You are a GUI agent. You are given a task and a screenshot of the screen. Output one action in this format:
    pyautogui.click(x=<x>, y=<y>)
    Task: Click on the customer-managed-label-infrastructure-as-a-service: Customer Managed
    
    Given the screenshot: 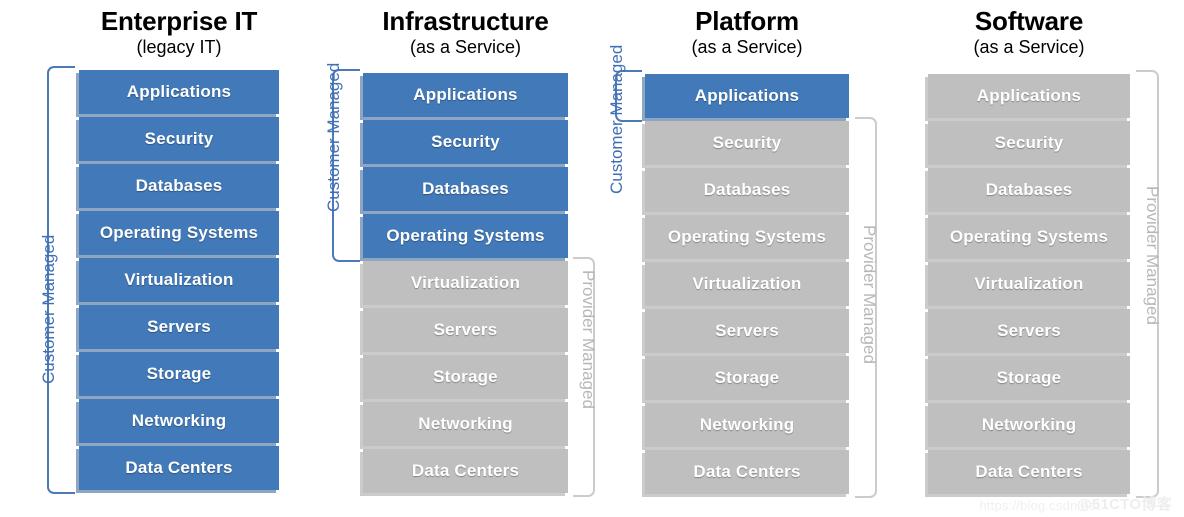 What is the action you would take?
    pyautogui.click(x=333, y=137)
    